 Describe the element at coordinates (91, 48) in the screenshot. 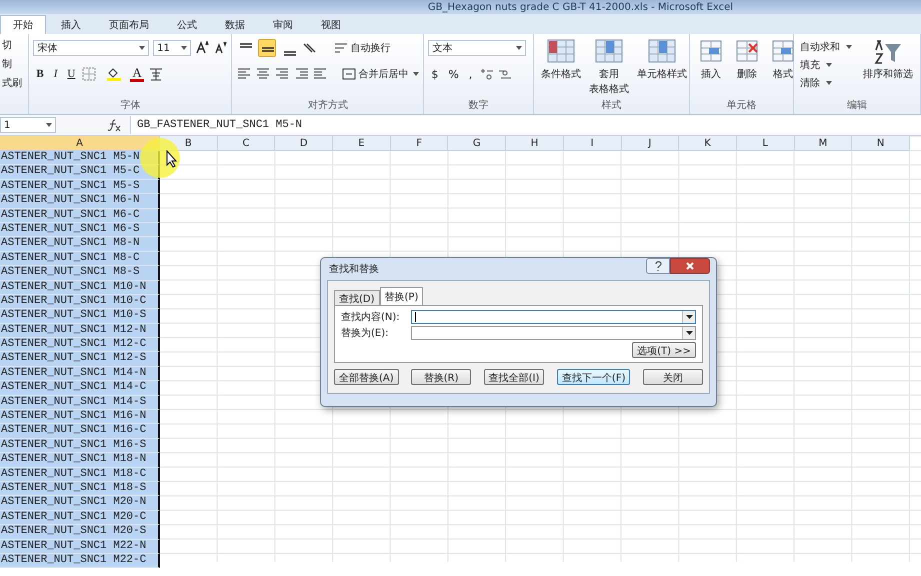

I see `font-name-field: 宋体` at that location.